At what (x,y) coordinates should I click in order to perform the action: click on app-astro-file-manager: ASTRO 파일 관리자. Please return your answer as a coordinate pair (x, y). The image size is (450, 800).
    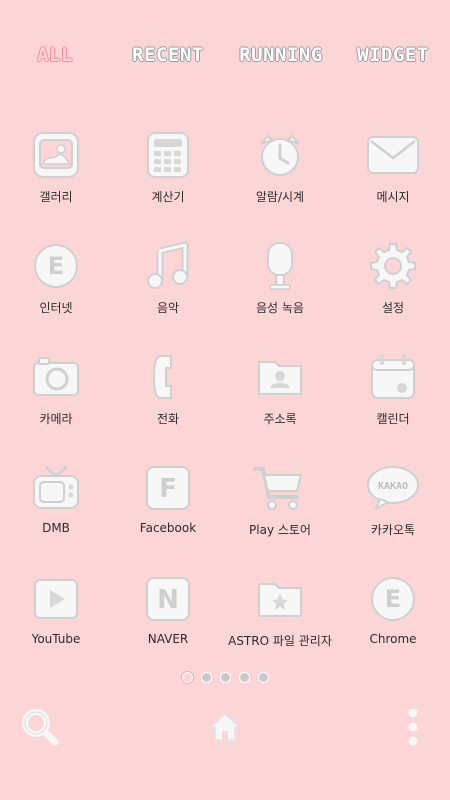
    Looking at the image, I should click on (280, 622).